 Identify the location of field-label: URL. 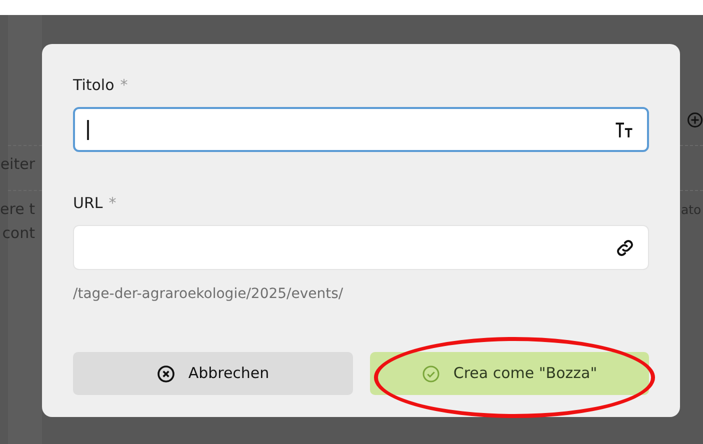
(88, 203).